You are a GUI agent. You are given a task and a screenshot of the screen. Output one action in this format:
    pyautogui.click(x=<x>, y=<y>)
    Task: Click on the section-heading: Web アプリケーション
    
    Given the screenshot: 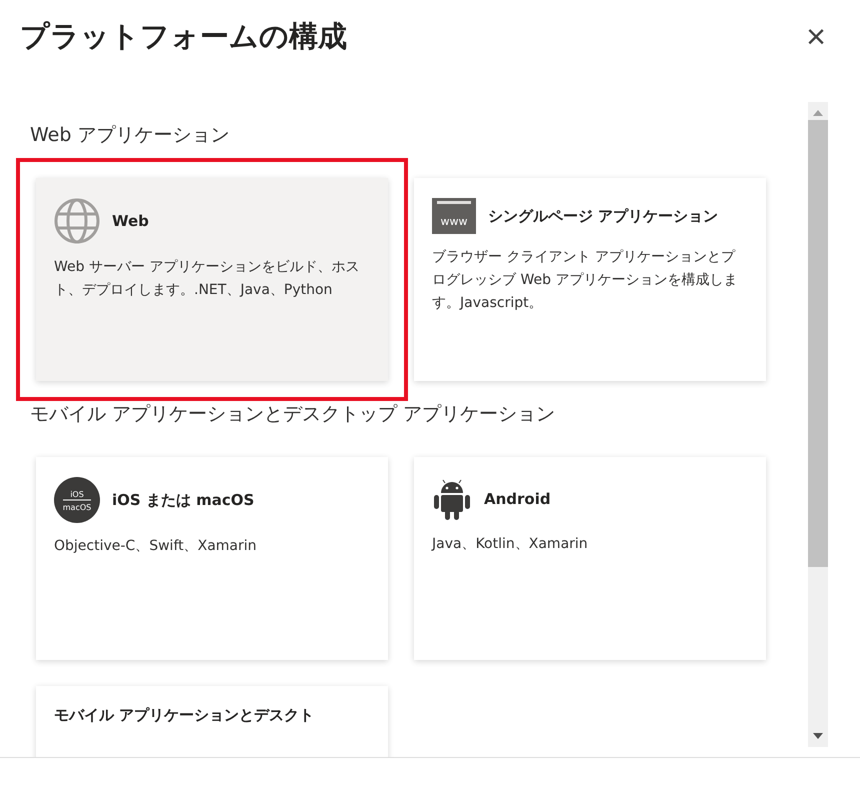 What is the action you would take?
    pyautogui.click(x=130, y=135)
    